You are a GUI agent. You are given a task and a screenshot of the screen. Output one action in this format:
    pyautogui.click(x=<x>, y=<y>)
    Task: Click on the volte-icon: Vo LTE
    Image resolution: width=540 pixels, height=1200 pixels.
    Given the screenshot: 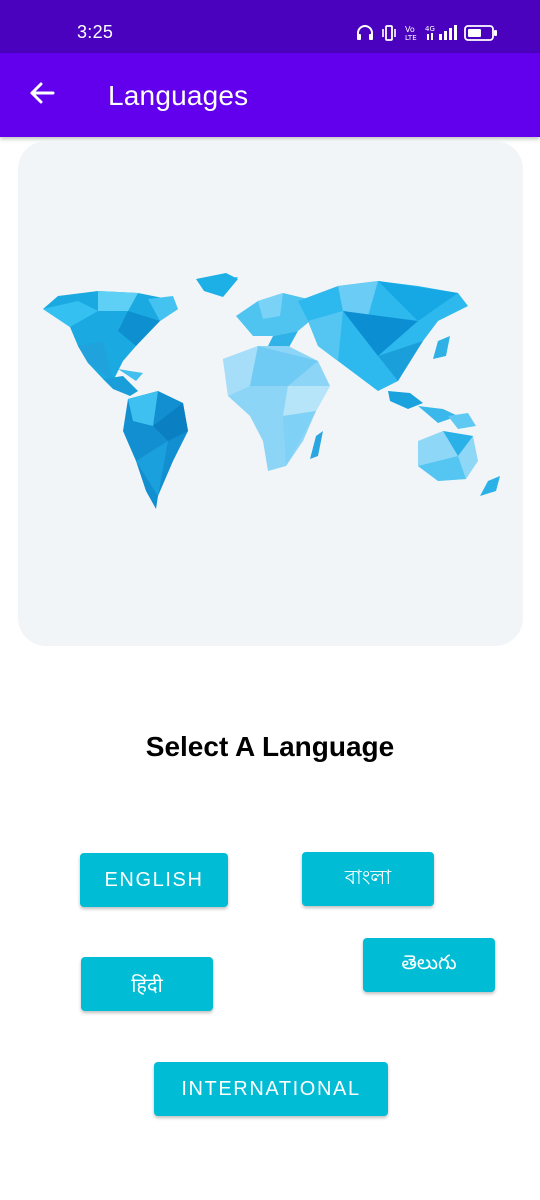 What is the action you would take?
    pyautogui.click(x=411, y=33)
    